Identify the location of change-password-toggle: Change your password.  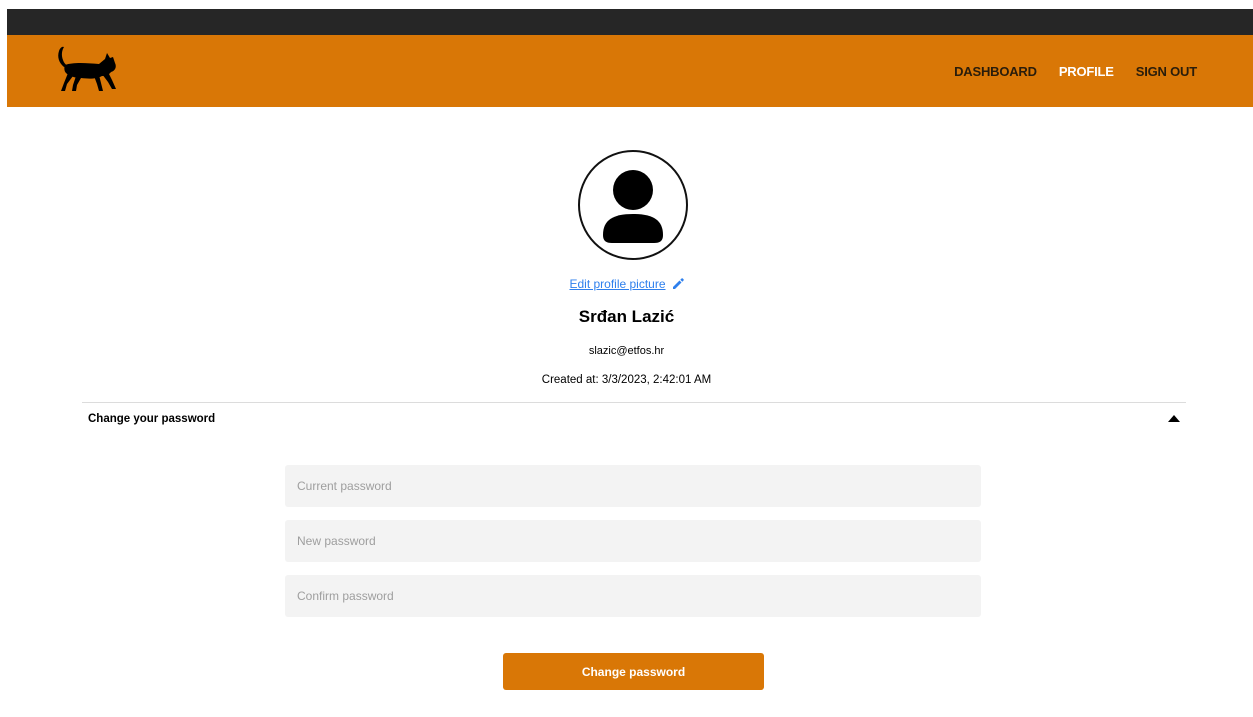
(634, 420).